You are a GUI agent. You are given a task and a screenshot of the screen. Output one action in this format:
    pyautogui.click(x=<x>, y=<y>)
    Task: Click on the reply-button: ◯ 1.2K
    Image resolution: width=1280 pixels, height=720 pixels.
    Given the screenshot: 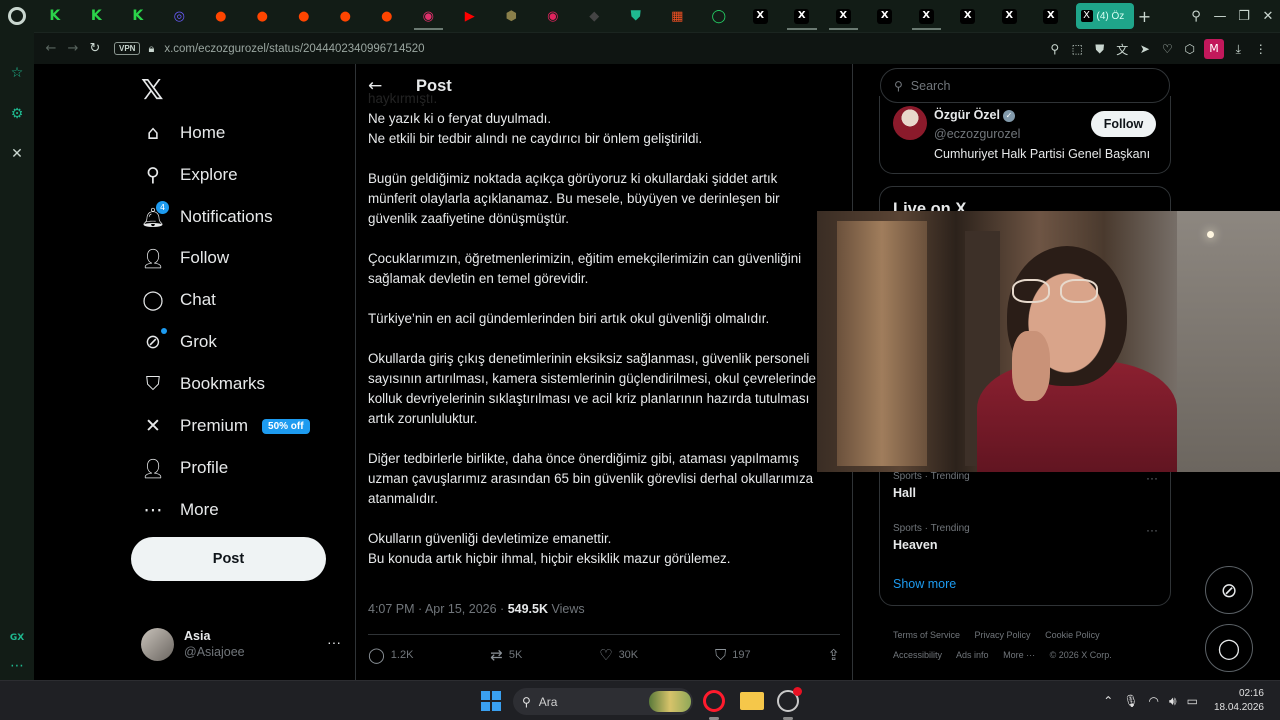 What is the action you would take?
    pyautogui.click(x=390, y=655)
    